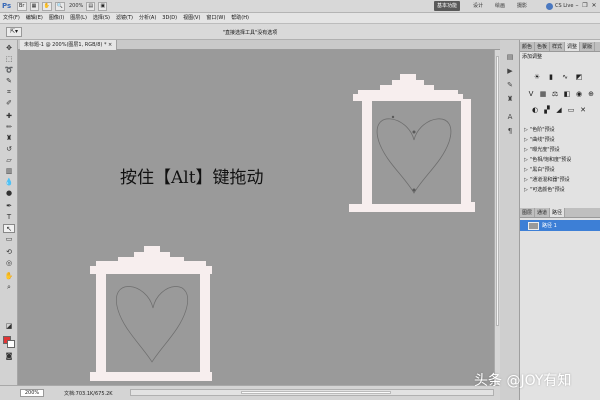 The height and width of the screenshot is (400, 600). I want to click on vibrance-icon: V, so click(531, 94).